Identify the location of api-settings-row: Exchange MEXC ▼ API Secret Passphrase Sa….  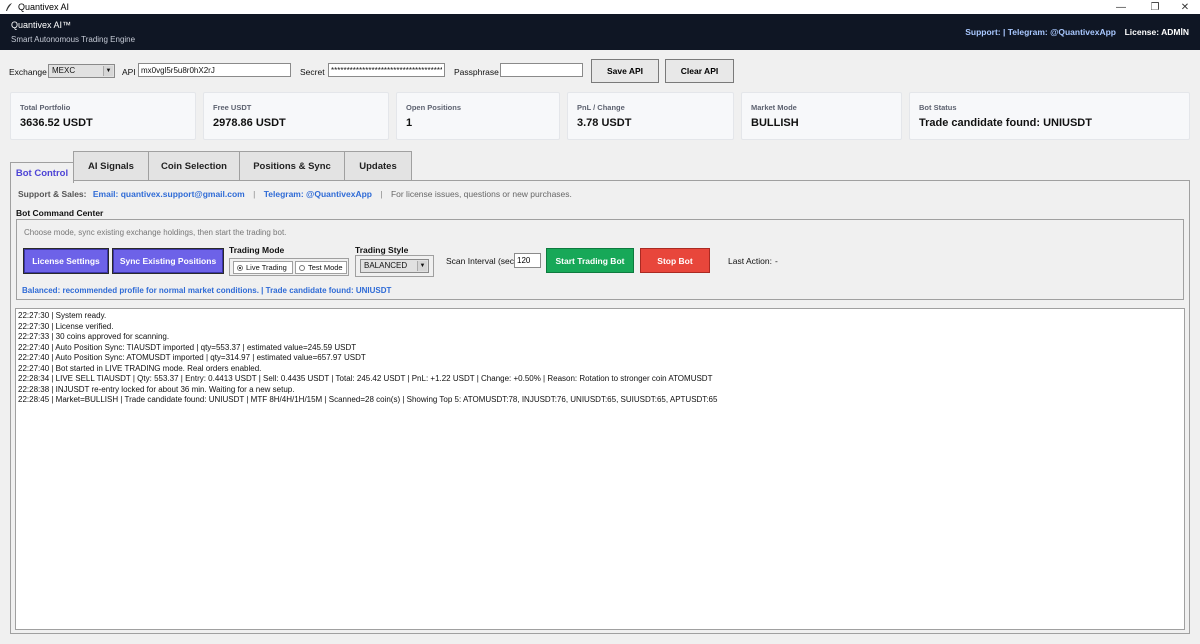
(600, 72).